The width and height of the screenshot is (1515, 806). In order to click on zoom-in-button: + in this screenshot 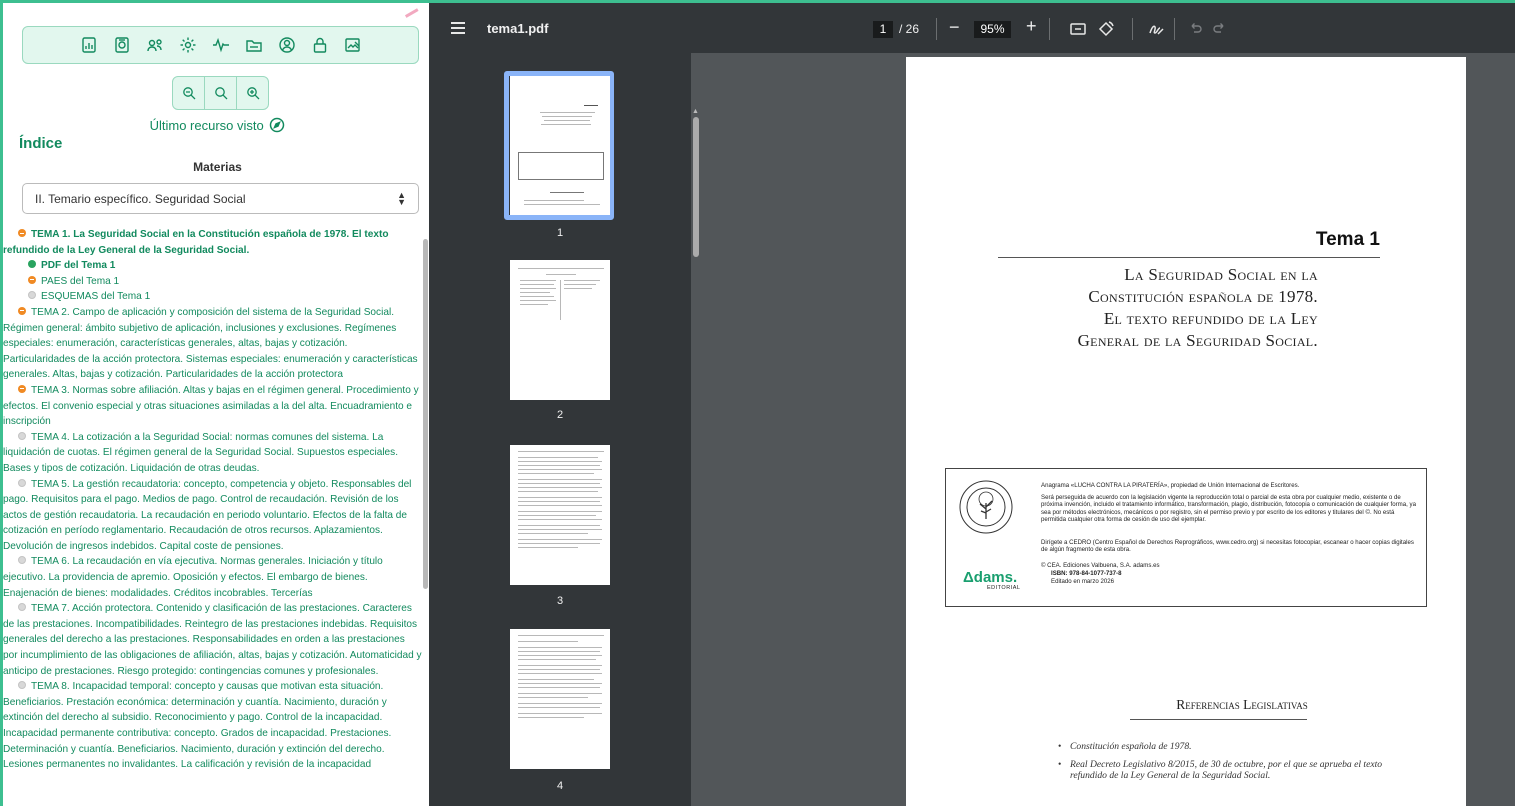, I will do `click(1031, 26)`.